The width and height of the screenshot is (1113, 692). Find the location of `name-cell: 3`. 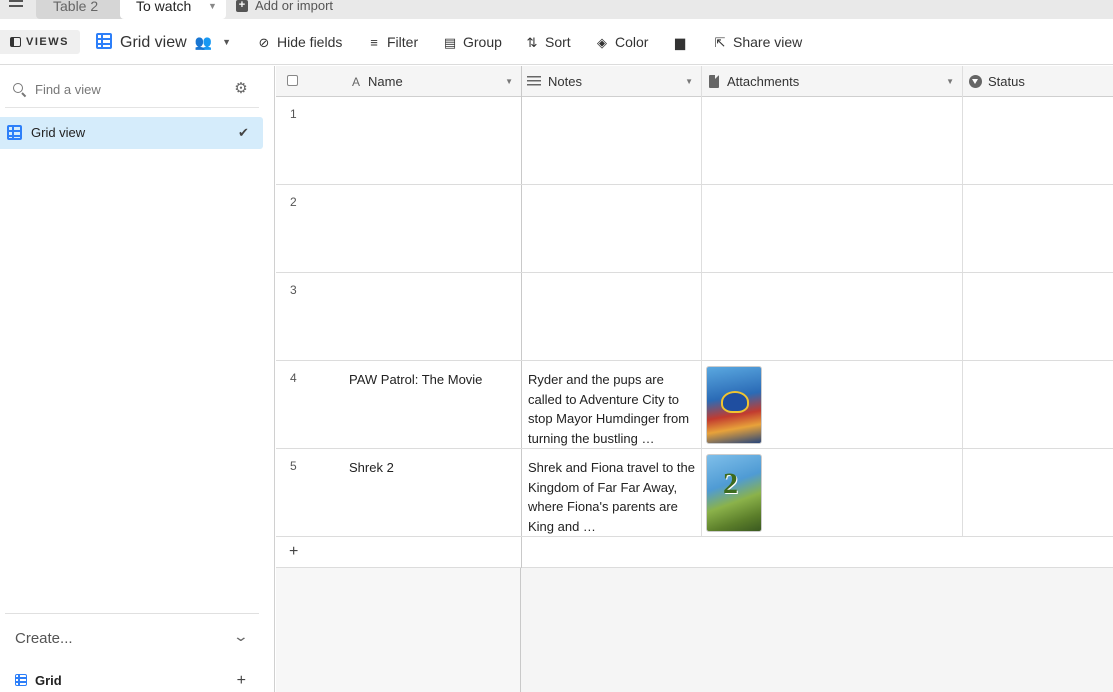

name-cell: 3 is located at coordinates (399, 316).